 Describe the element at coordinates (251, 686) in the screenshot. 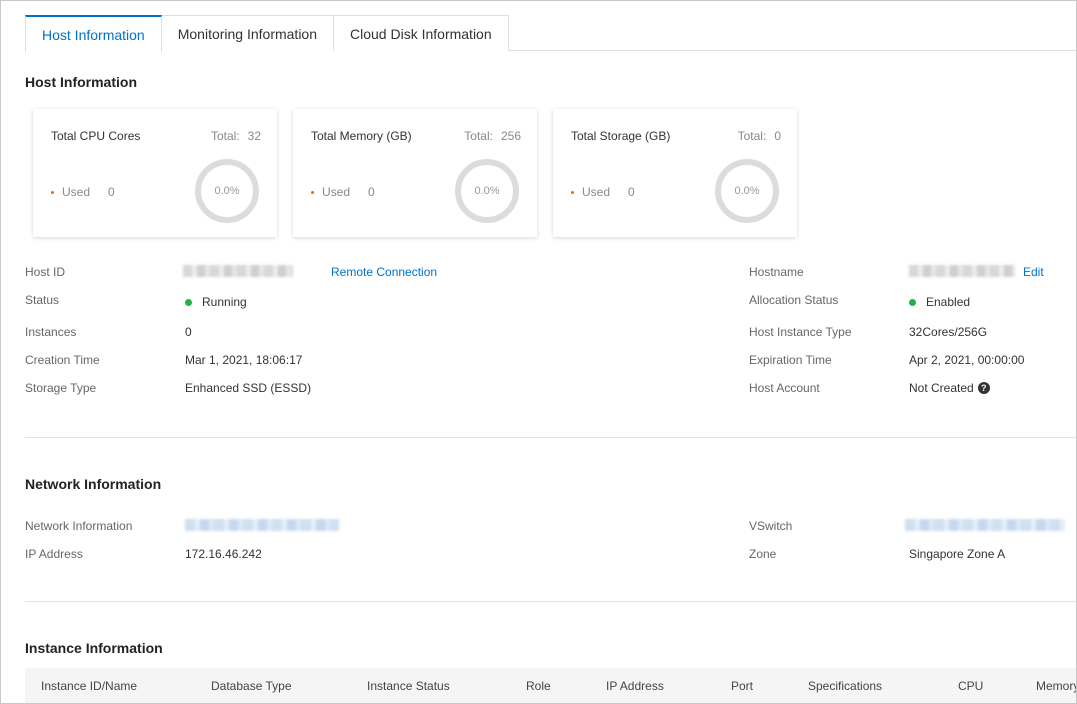

I see `column-database-type: Database Type` at that location.